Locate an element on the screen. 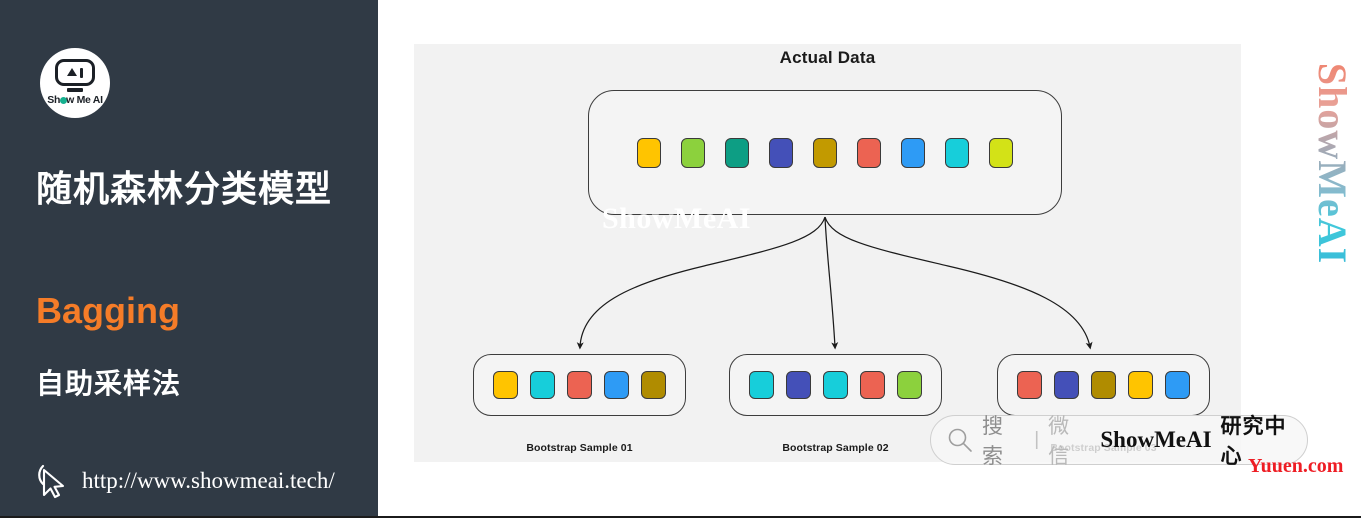 The width and height of the screenshot is (1361, 518). bootstrap-sample-label-1: Bootstrap Sample 01 is located at coordinates (579, 448).